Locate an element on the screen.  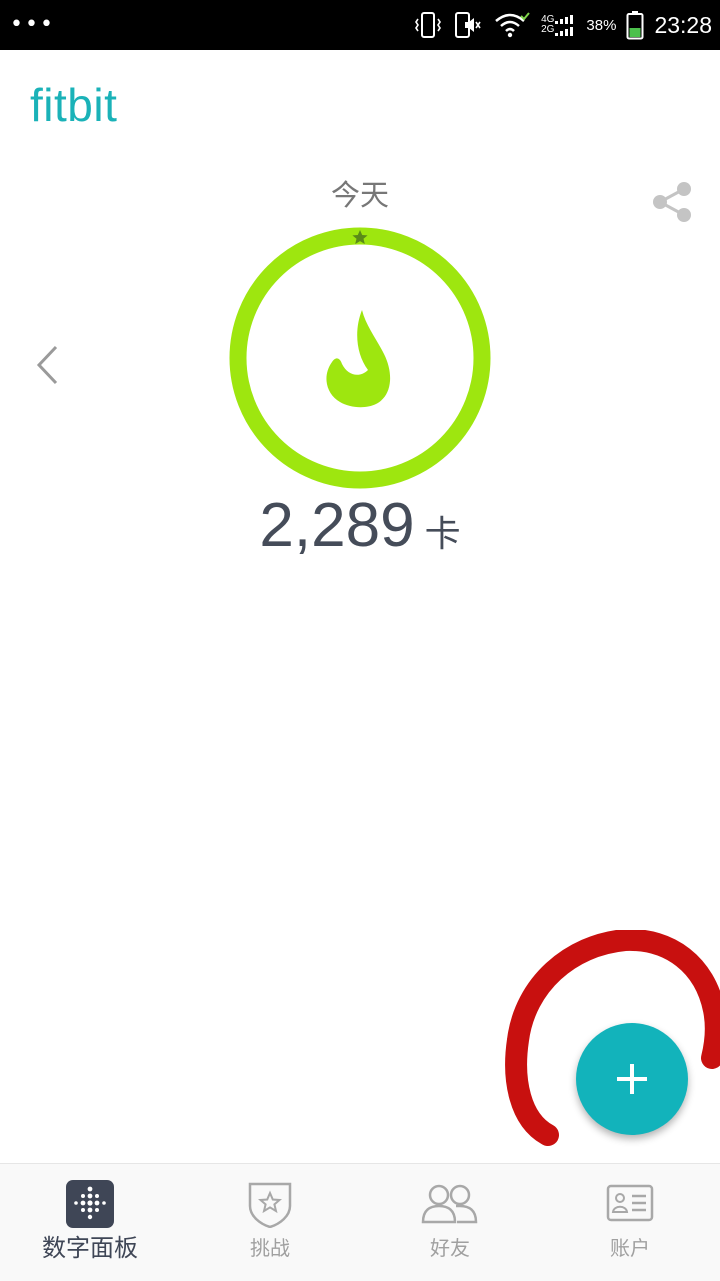
tab-account: 账户 is located at coordinates (630, 1222).